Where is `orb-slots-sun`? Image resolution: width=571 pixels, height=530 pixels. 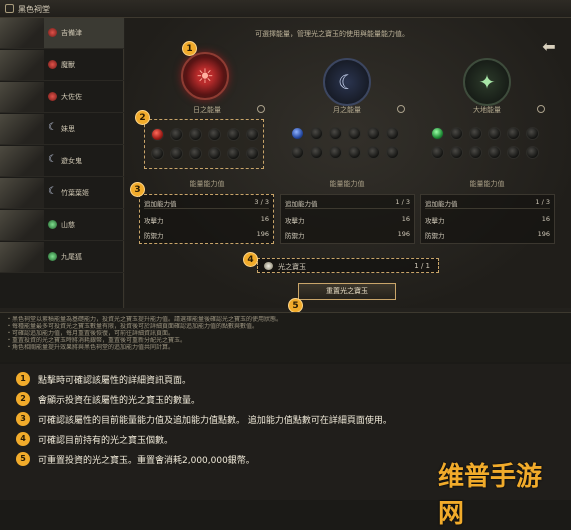 orb-slots-sun is located at coordinates (204, 144).